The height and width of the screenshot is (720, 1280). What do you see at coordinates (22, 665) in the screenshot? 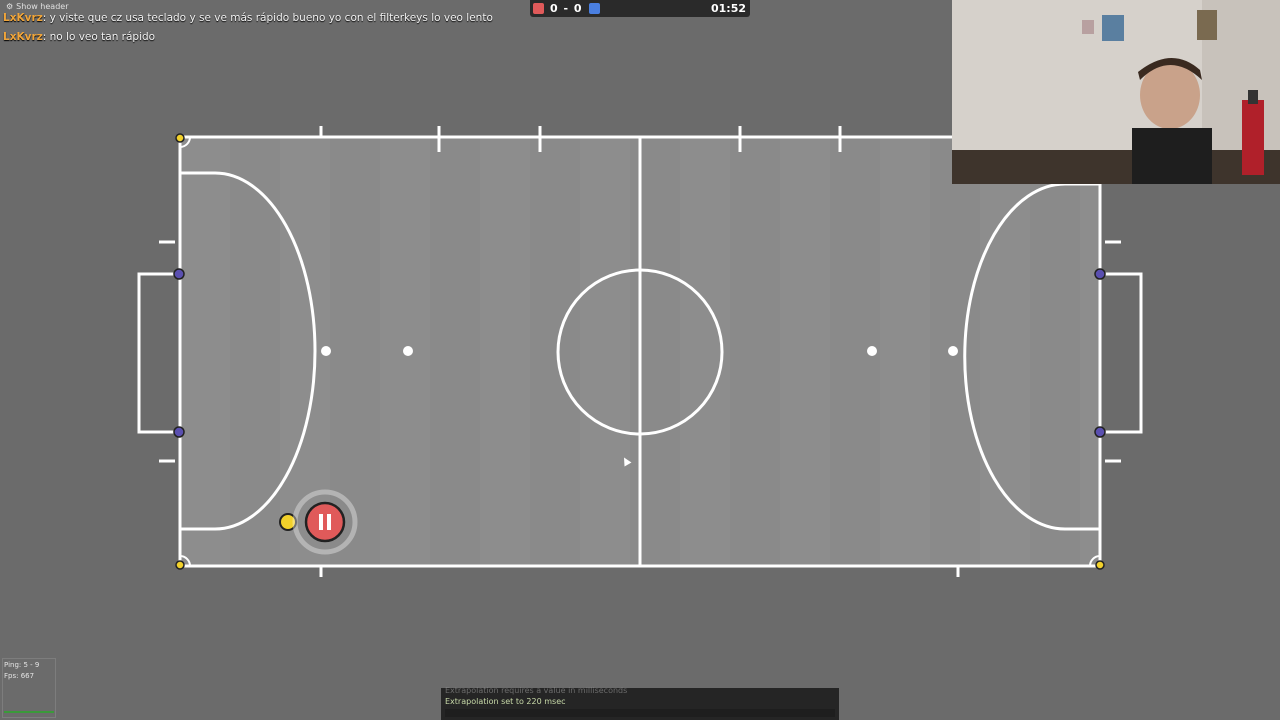
I see `ping-readout: Ping: 5 - 9` at bounding box center [22, 665].